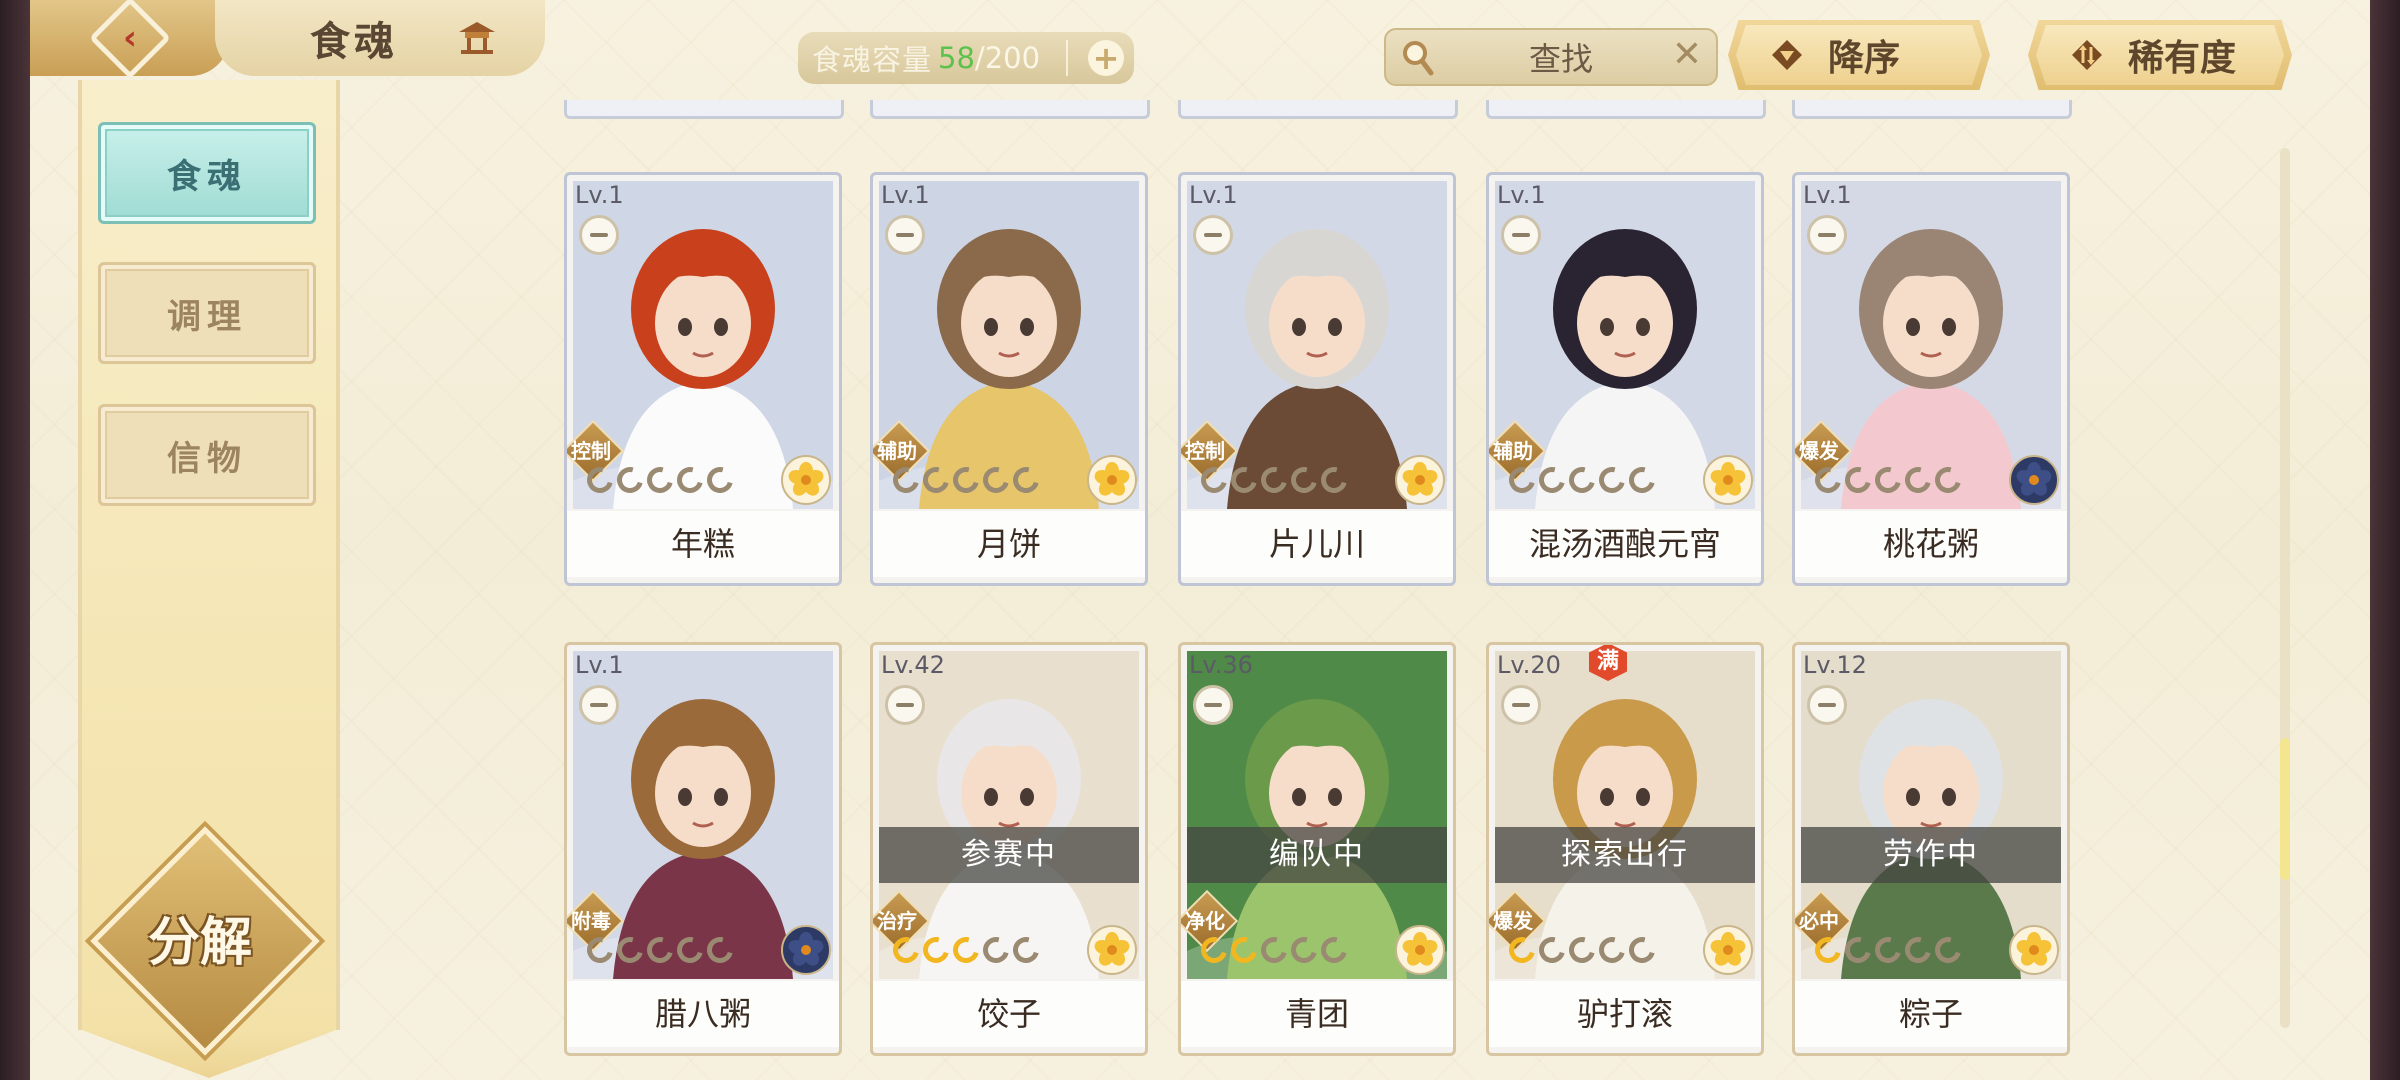 This screenshot has width=2400, height=1080. What do you see at coordinates (1819, 451) in the screenshot?
I see `role-label: 爆发` at bounding box center [1819, 451].